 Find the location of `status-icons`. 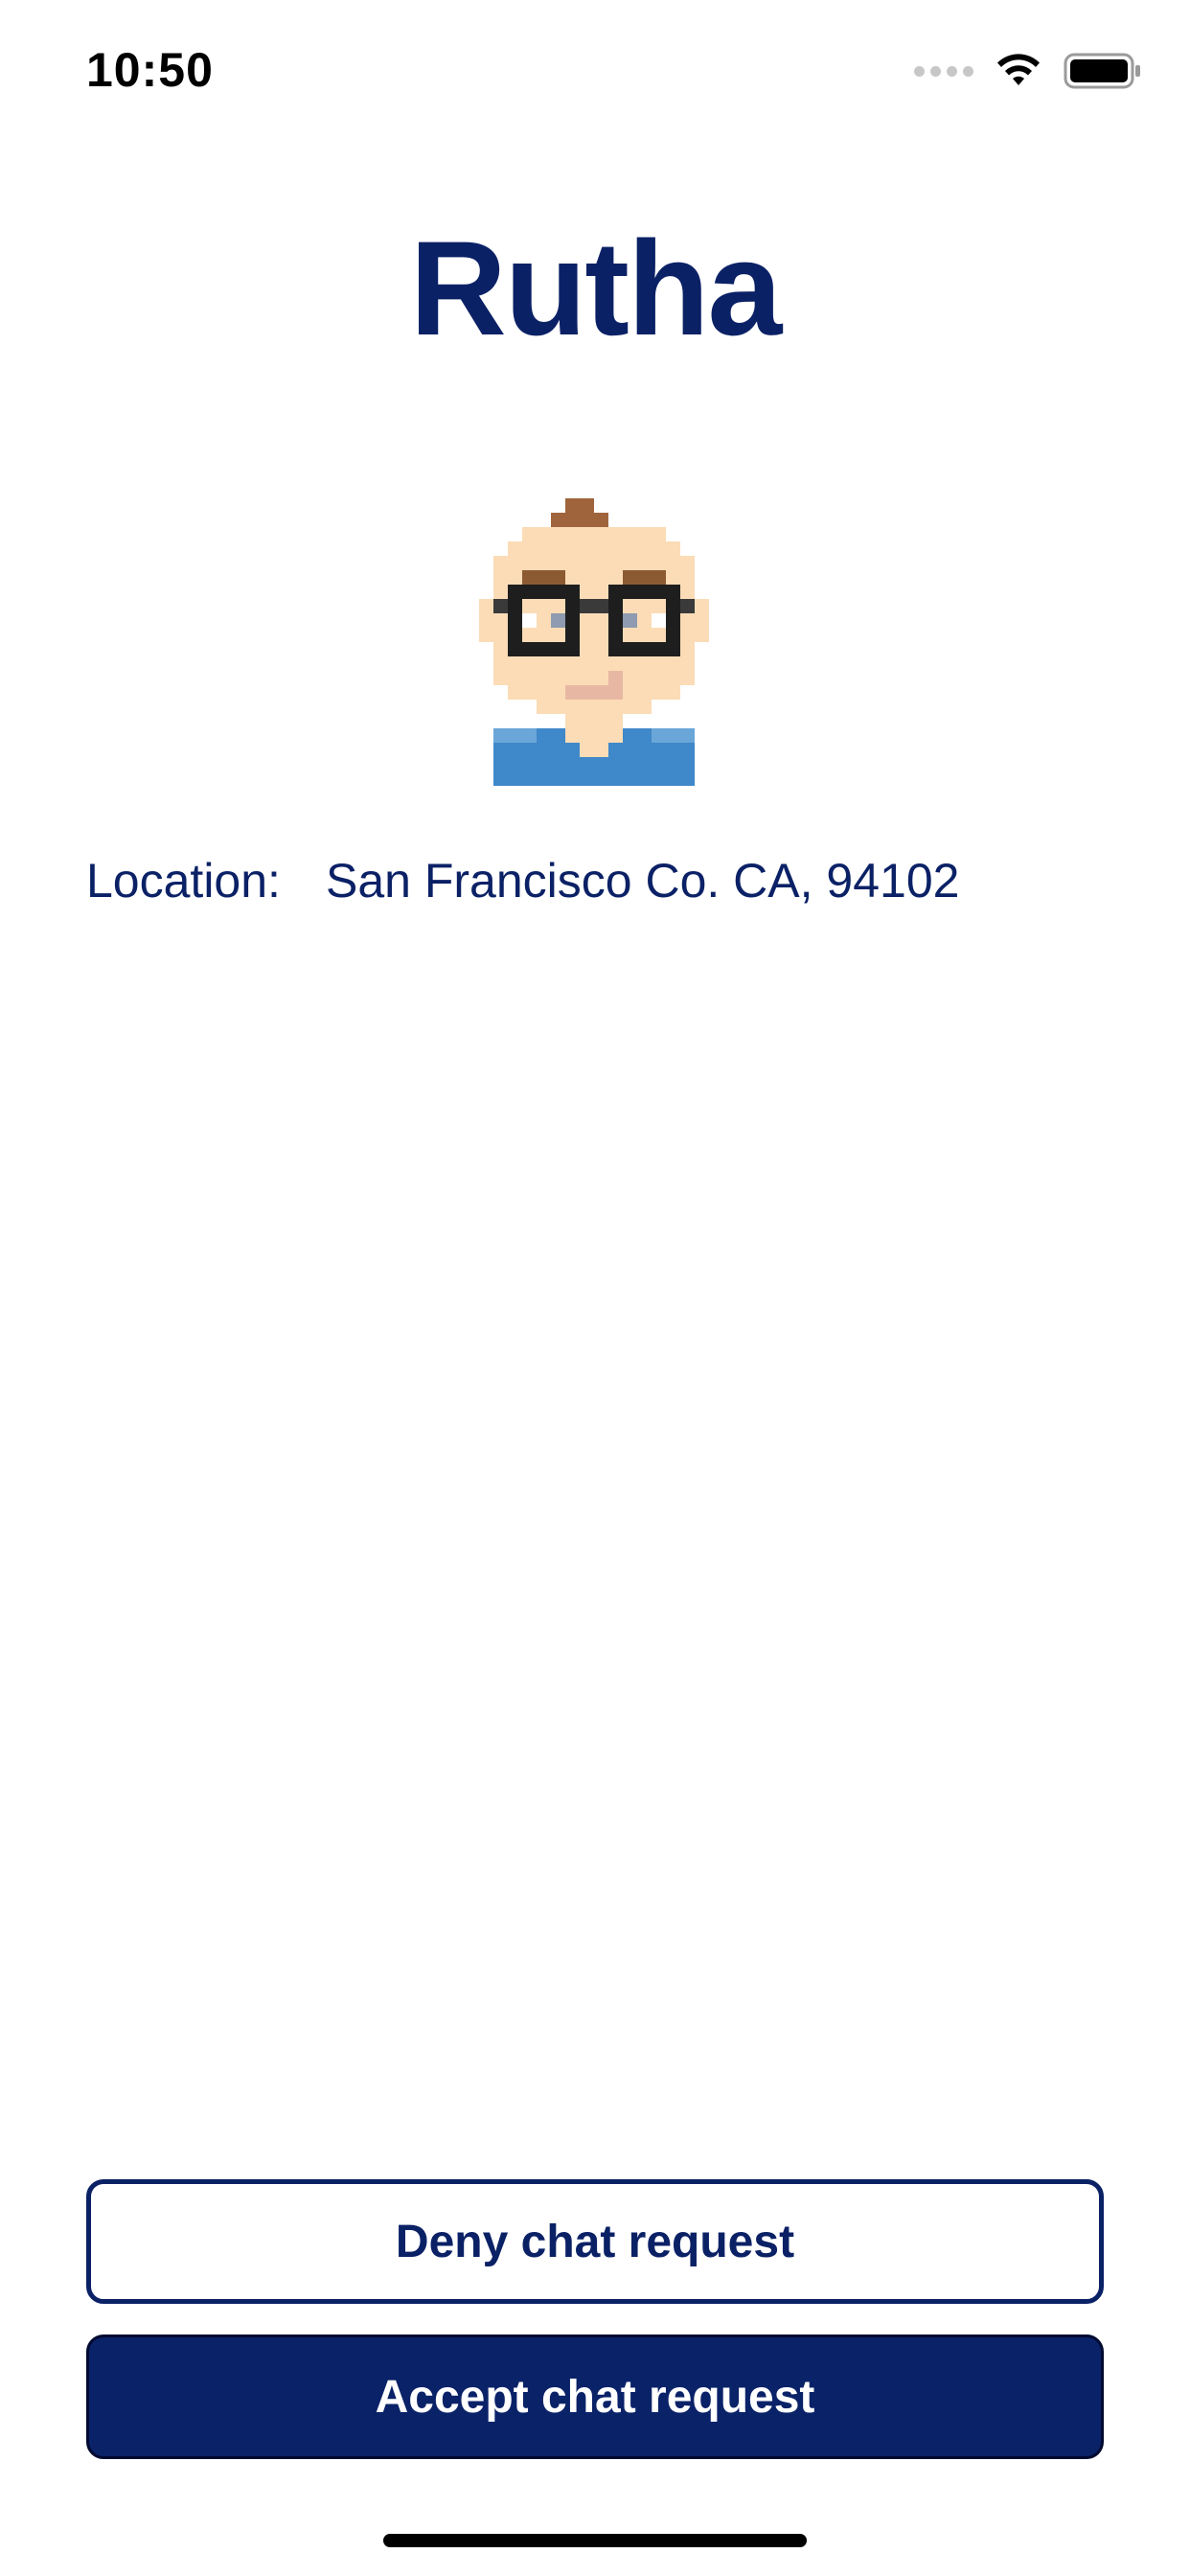

status-icons is located at coordinates (1028, 71).